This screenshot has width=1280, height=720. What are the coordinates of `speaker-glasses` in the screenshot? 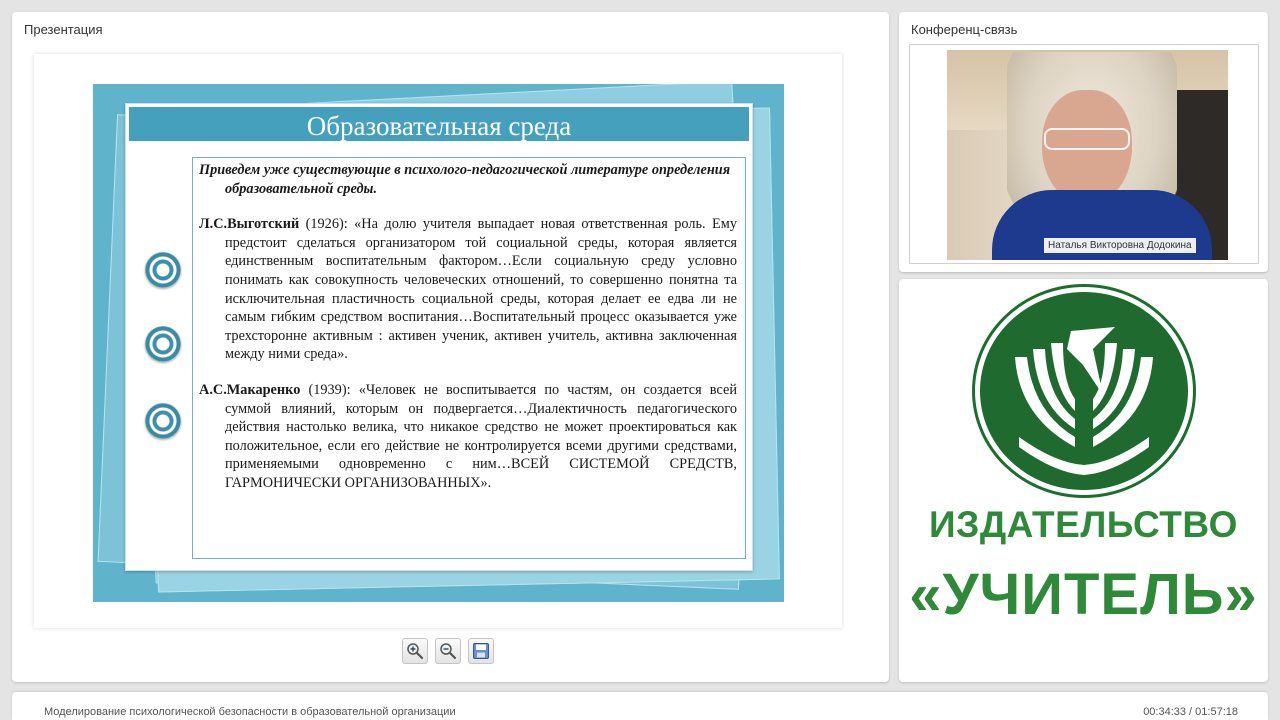 It's located at (1087, 139).